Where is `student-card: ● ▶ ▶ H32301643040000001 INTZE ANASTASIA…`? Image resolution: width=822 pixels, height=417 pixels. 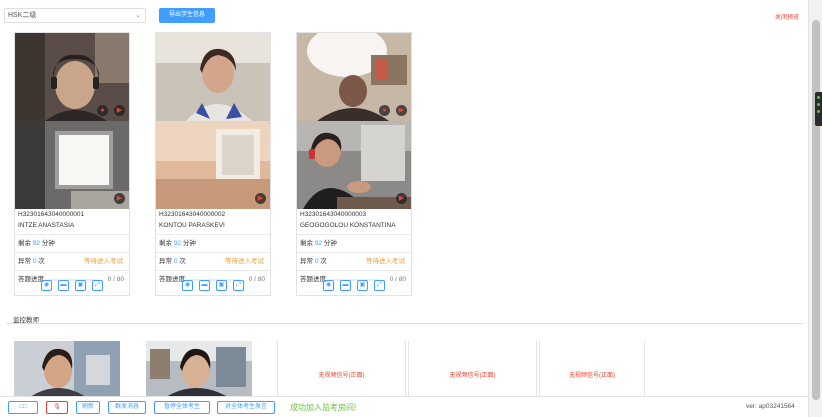
student-card: ● ▶ ▶ H32301643040000001 INTZE ANASTASIA… is located at coordinates (72, 164).